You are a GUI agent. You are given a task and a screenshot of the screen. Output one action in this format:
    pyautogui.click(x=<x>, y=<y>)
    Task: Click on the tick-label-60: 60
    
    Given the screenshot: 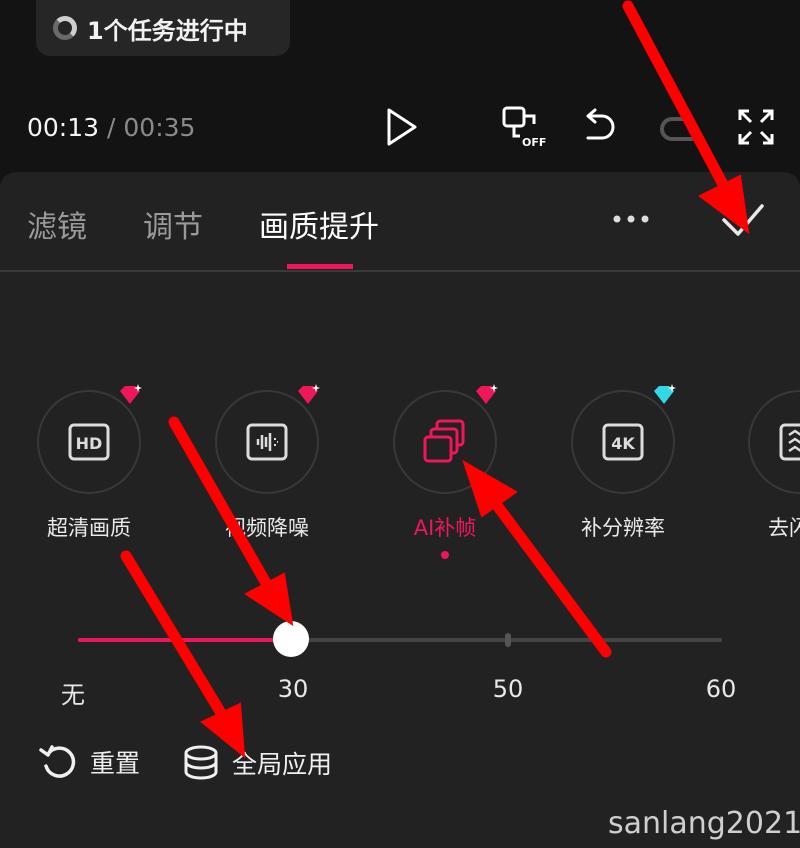 What is the action you would take?
    pyautogui.click(x=721, y=689)
    